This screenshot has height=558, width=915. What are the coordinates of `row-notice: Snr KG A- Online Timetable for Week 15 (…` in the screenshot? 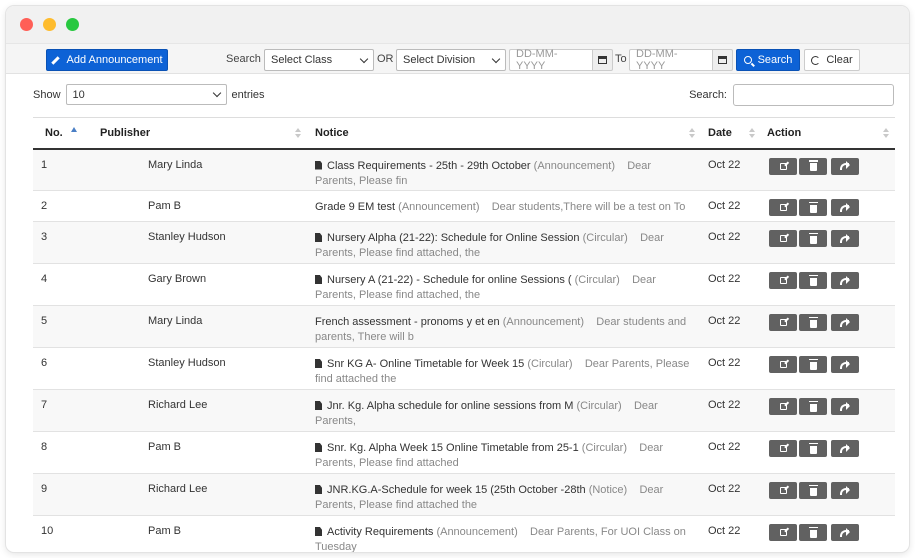 It's located at (504, 368).